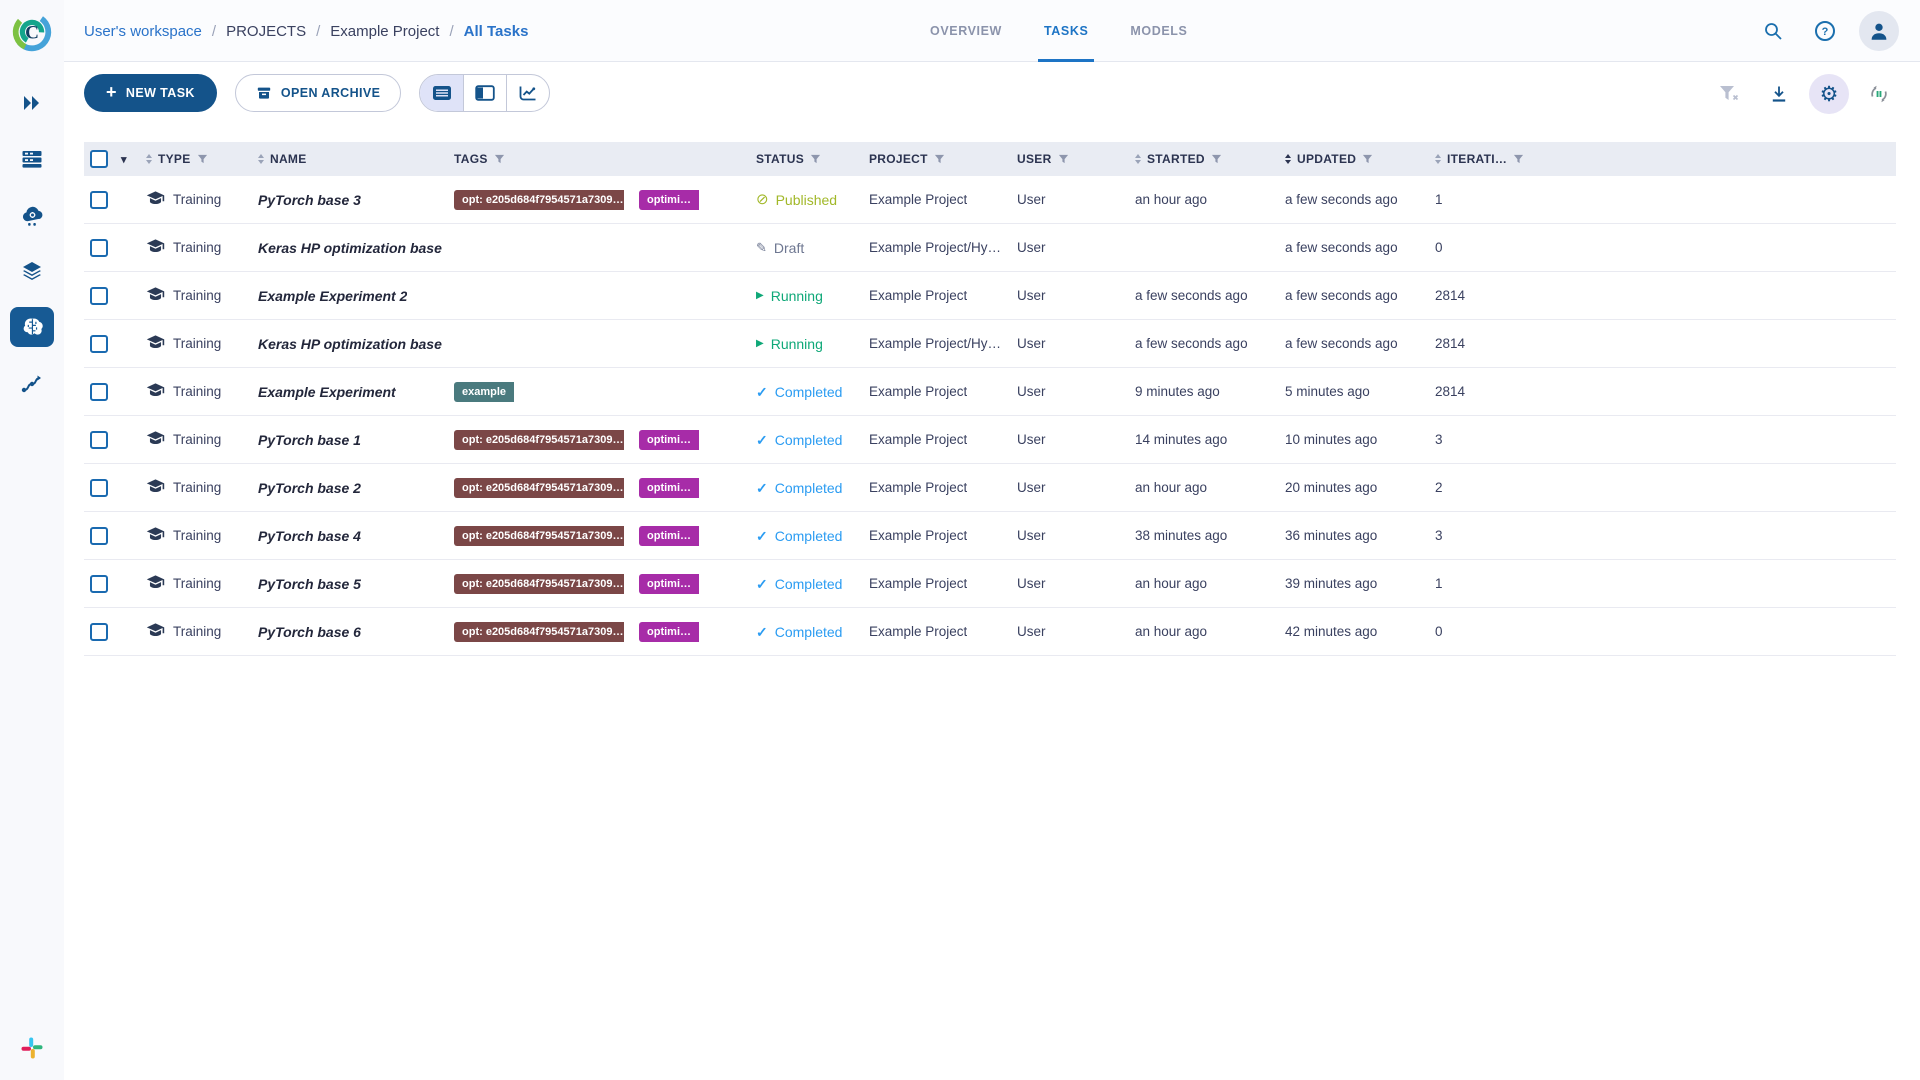 Image resolution: width=1920 pixels, height=1080 pixels. I want to click on select-all-checkbox, so click(99, 159).